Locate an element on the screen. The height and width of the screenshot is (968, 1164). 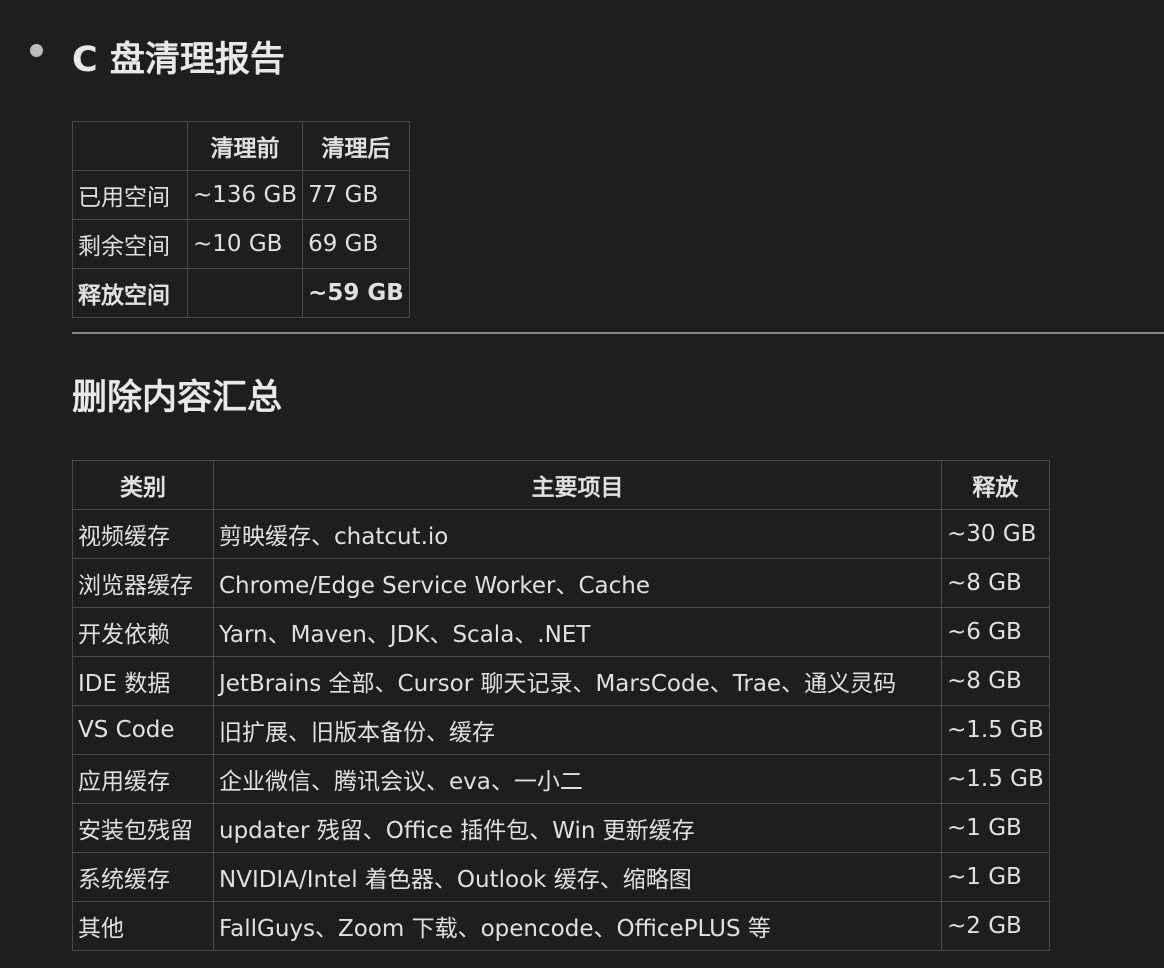
after-value: ~59 GB is located at coordinates (356, 293).